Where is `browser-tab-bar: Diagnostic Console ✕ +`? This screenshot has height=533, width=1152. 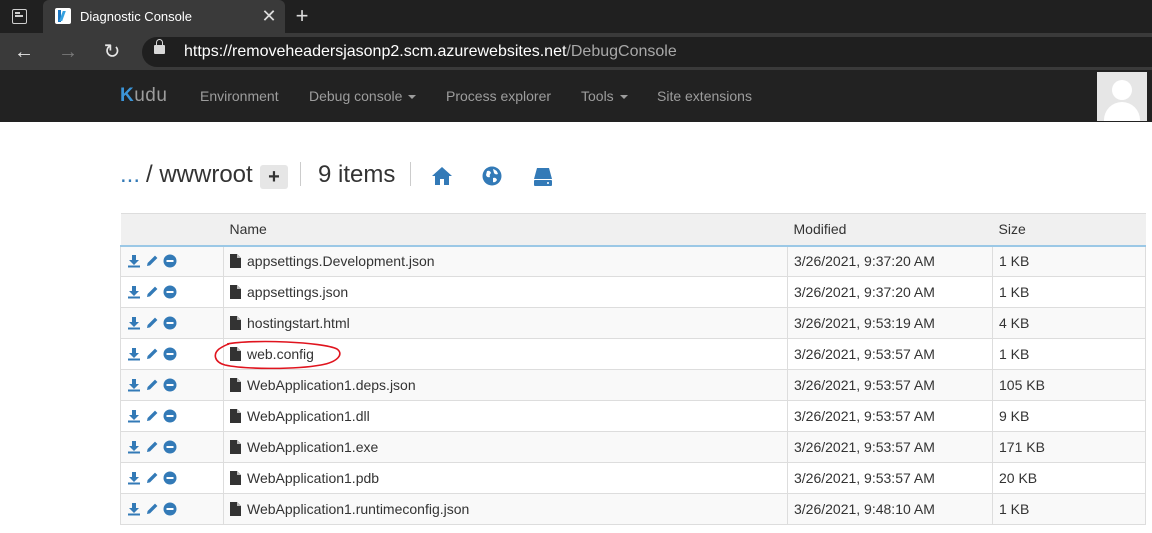
browser-tab-bar: Diagnostic Console ✕ + is located at coordinates (576, 16).